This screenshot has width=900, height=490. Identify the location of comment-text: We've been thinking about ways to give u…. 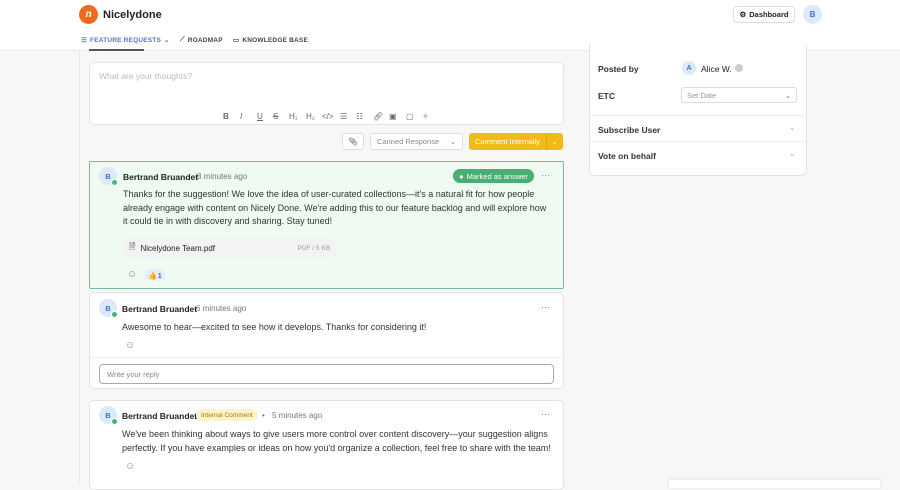
(336, 441).